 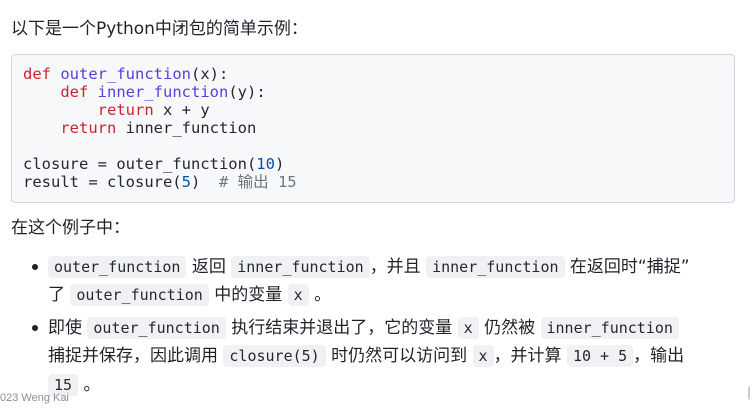 I want to click on intro-text: 以下是一个Python中闭包的简单示例：, so click(x=159, y=29).